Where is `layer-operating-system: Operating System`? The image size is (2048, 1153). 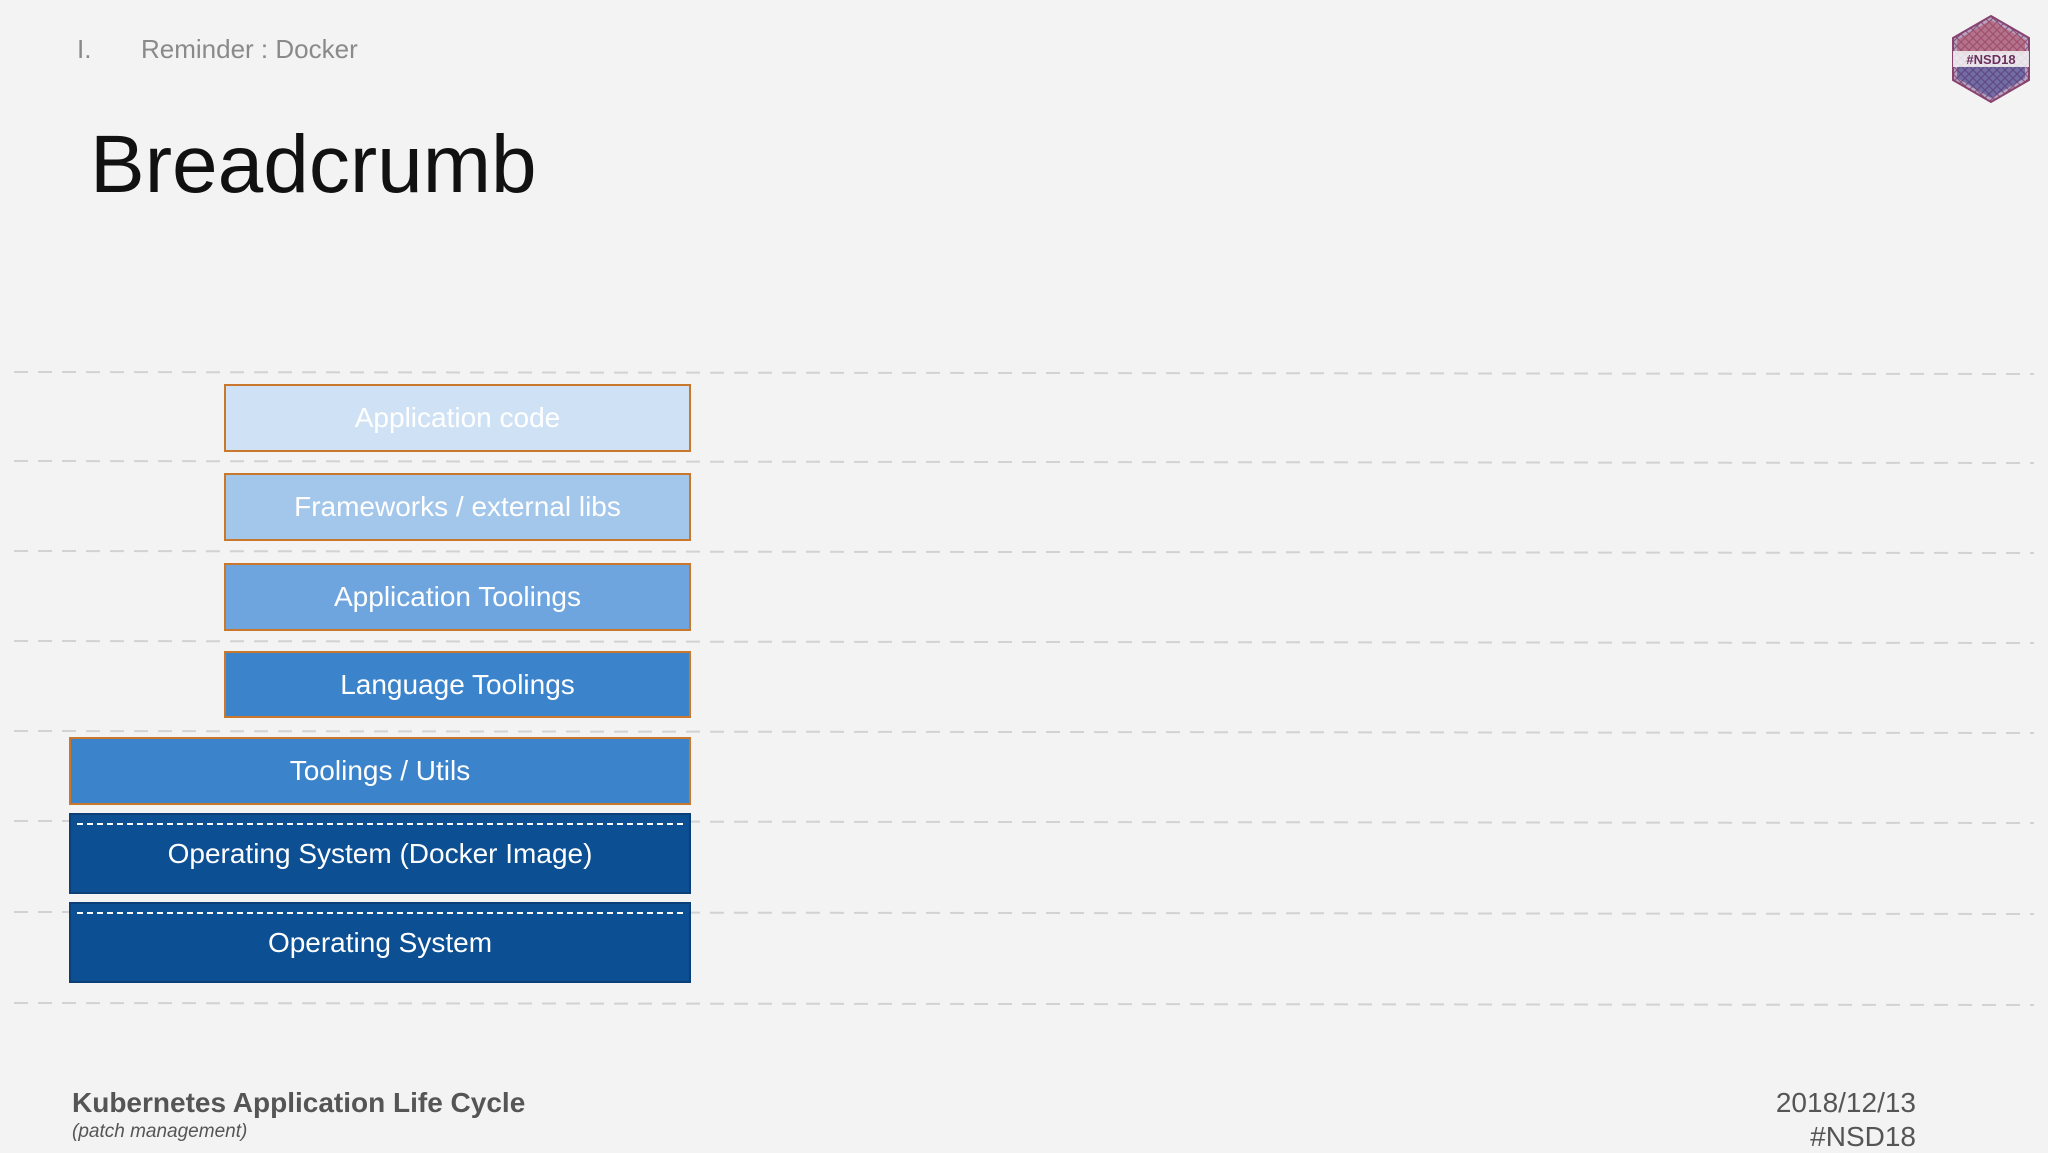 layer-operating-system: Operating System is located at coordinates (380, 942).